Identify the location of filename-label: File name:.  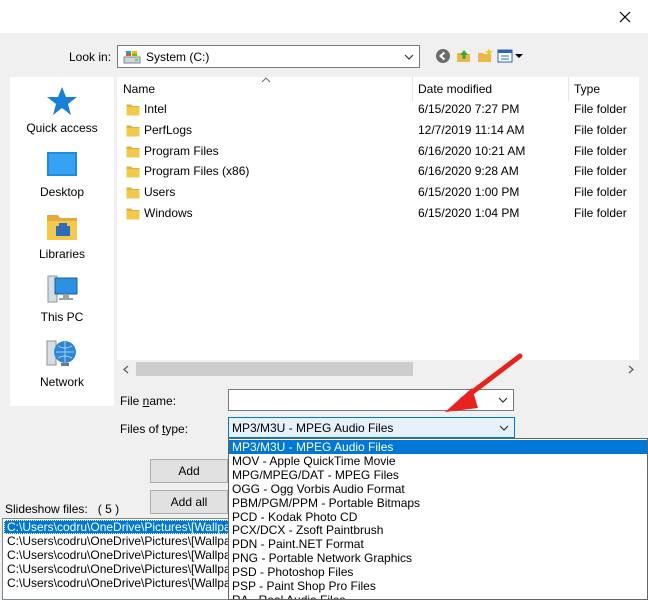
(148, 401).